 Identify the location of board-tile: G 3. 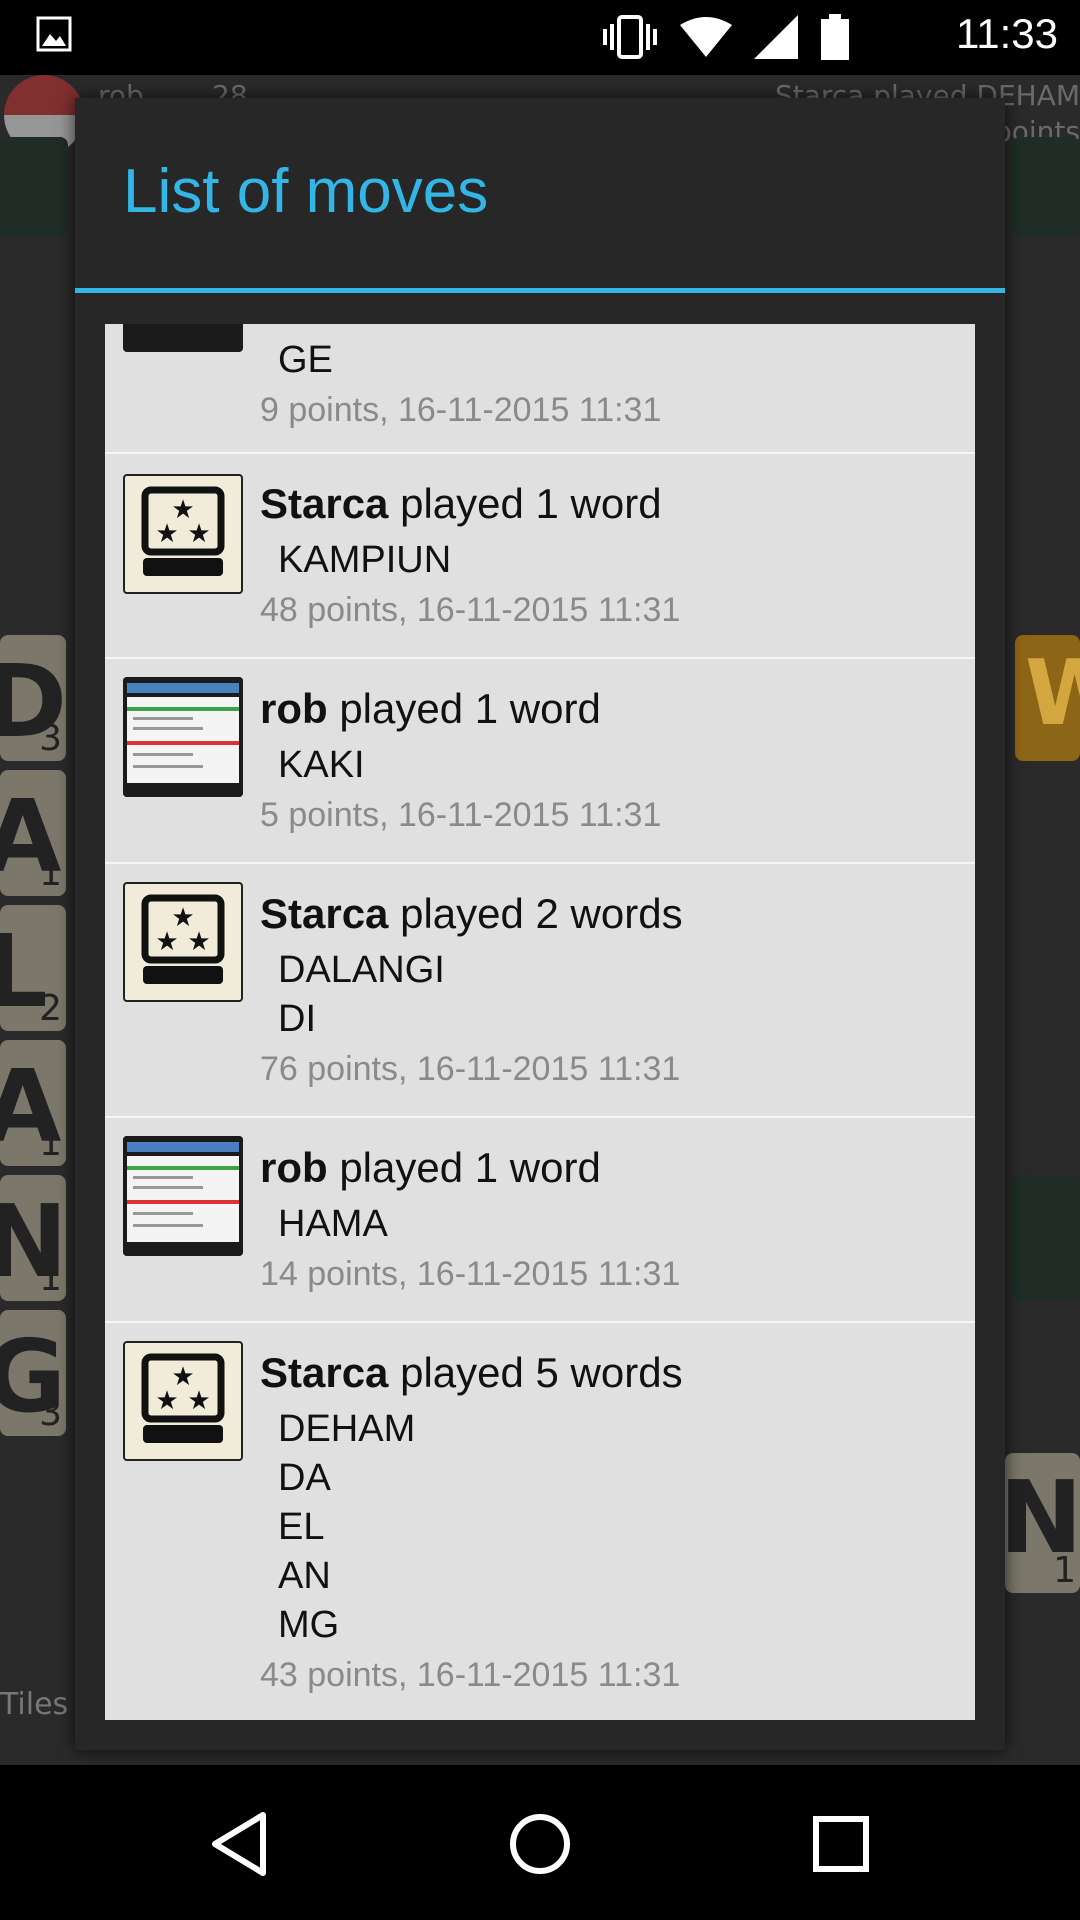
(33, 1373).